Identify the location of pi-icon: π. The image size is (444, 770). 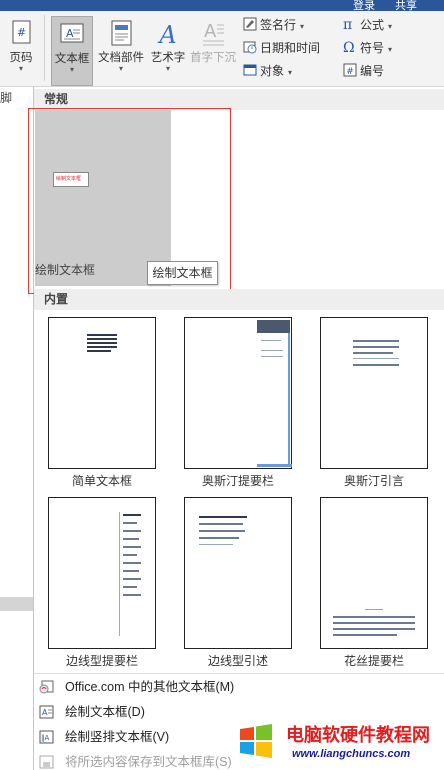
(348, 25).